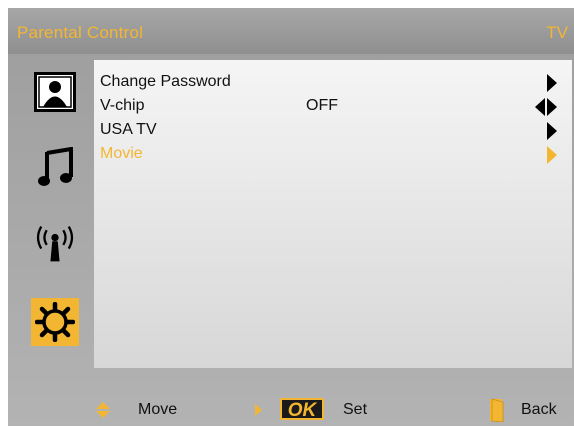  I want to click on sidebar-item-setup, so click(55, 322).